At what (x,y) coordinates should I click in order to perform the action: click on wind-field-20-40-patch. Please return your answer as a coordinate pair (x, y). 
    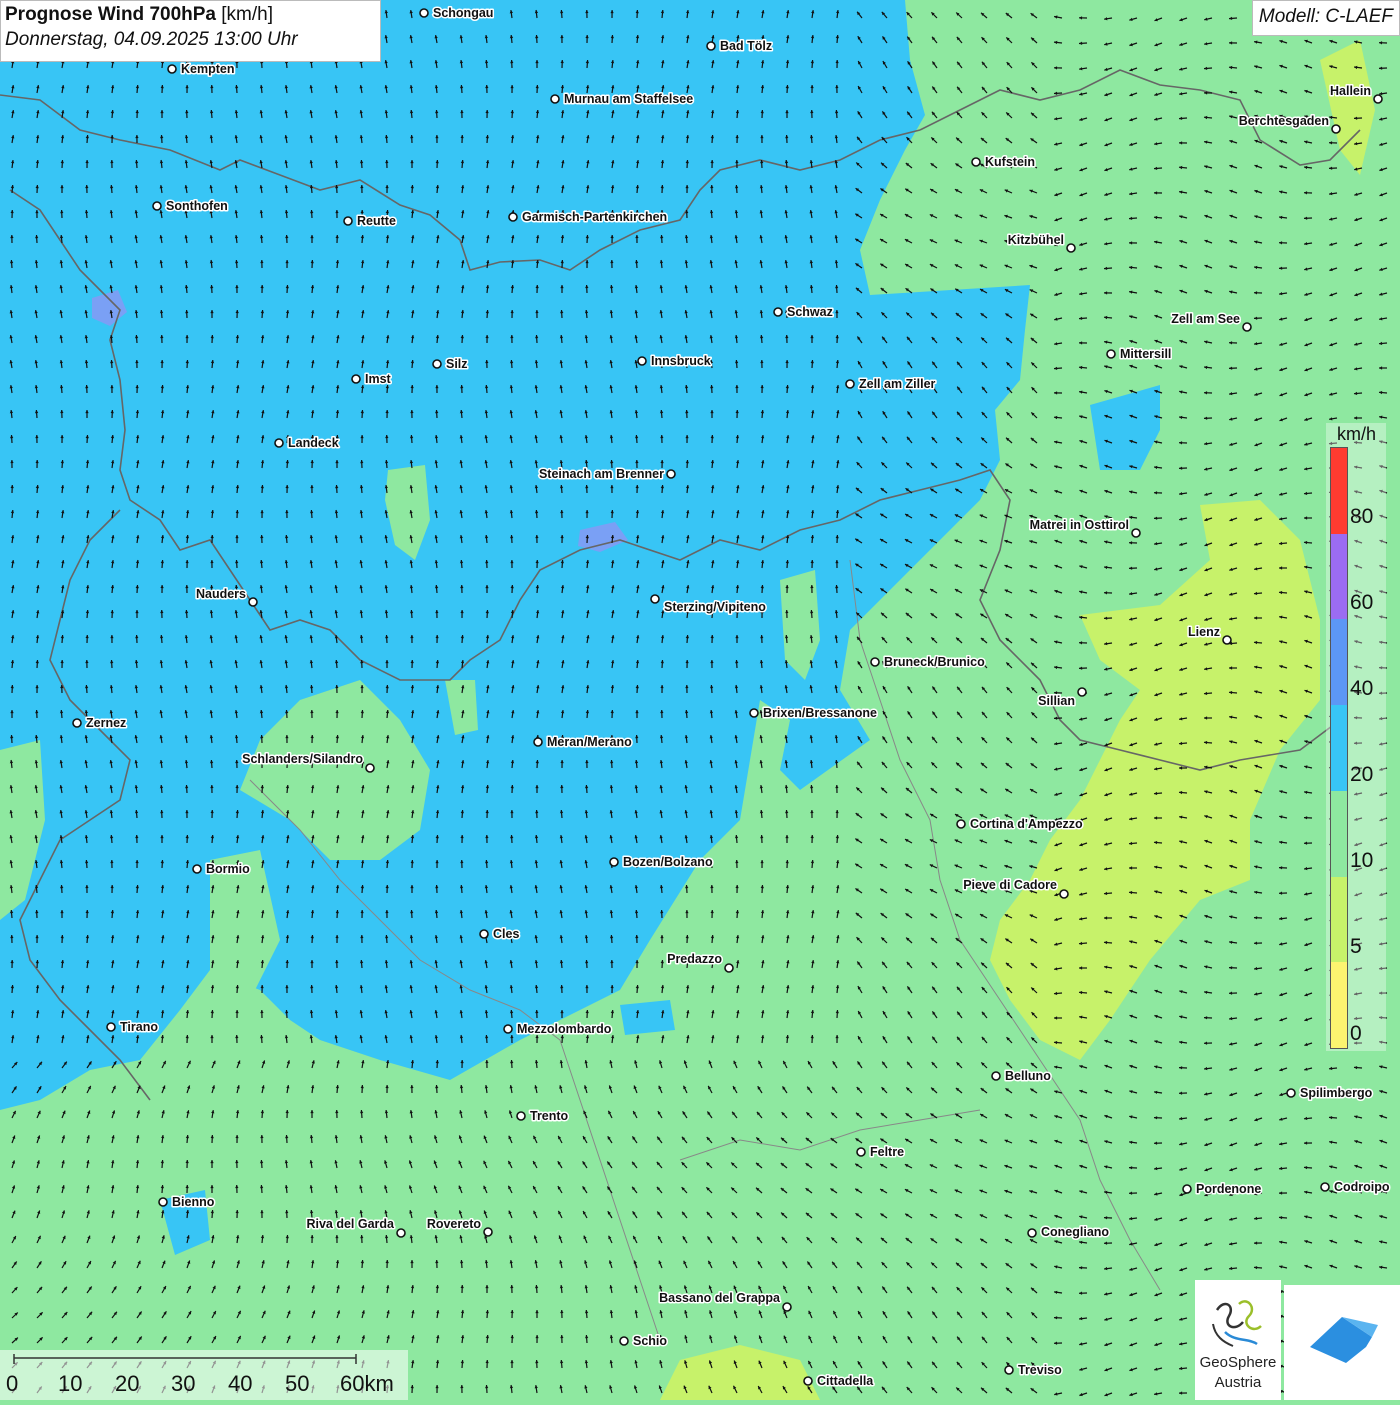
    Looking at the image, I should click on (647, 1017).